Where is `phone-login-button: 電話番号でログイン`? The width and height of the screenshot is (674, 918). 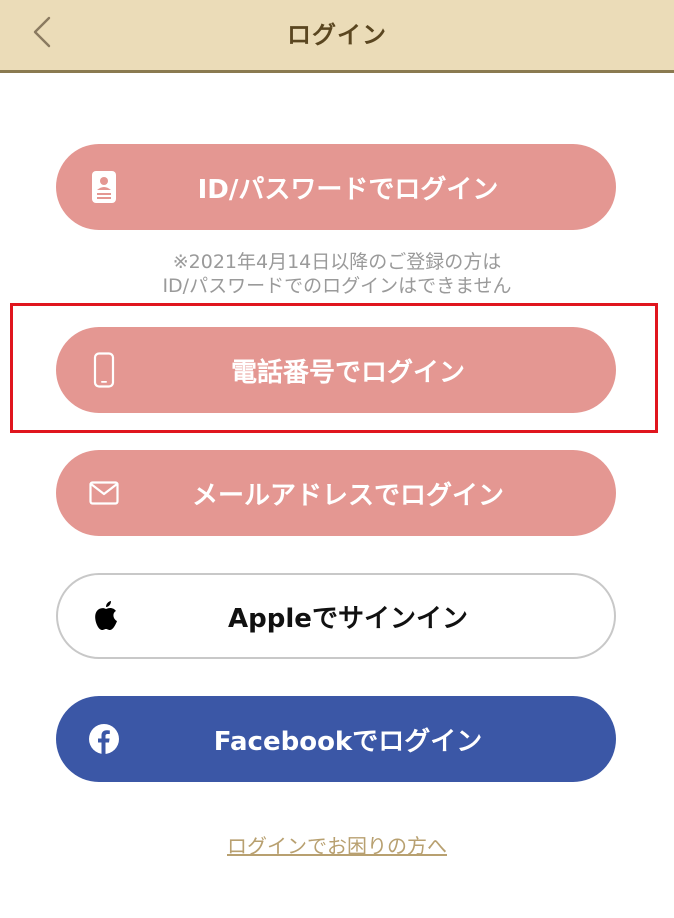
phone-login-button: 電話番号でログイン is located at coordinates (336, 370).